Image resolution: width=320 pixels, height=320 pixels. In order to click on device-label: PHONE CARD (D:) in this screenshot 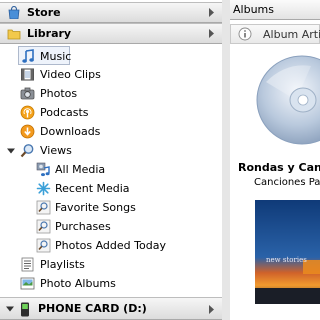, I will do `click(92, 308)`.